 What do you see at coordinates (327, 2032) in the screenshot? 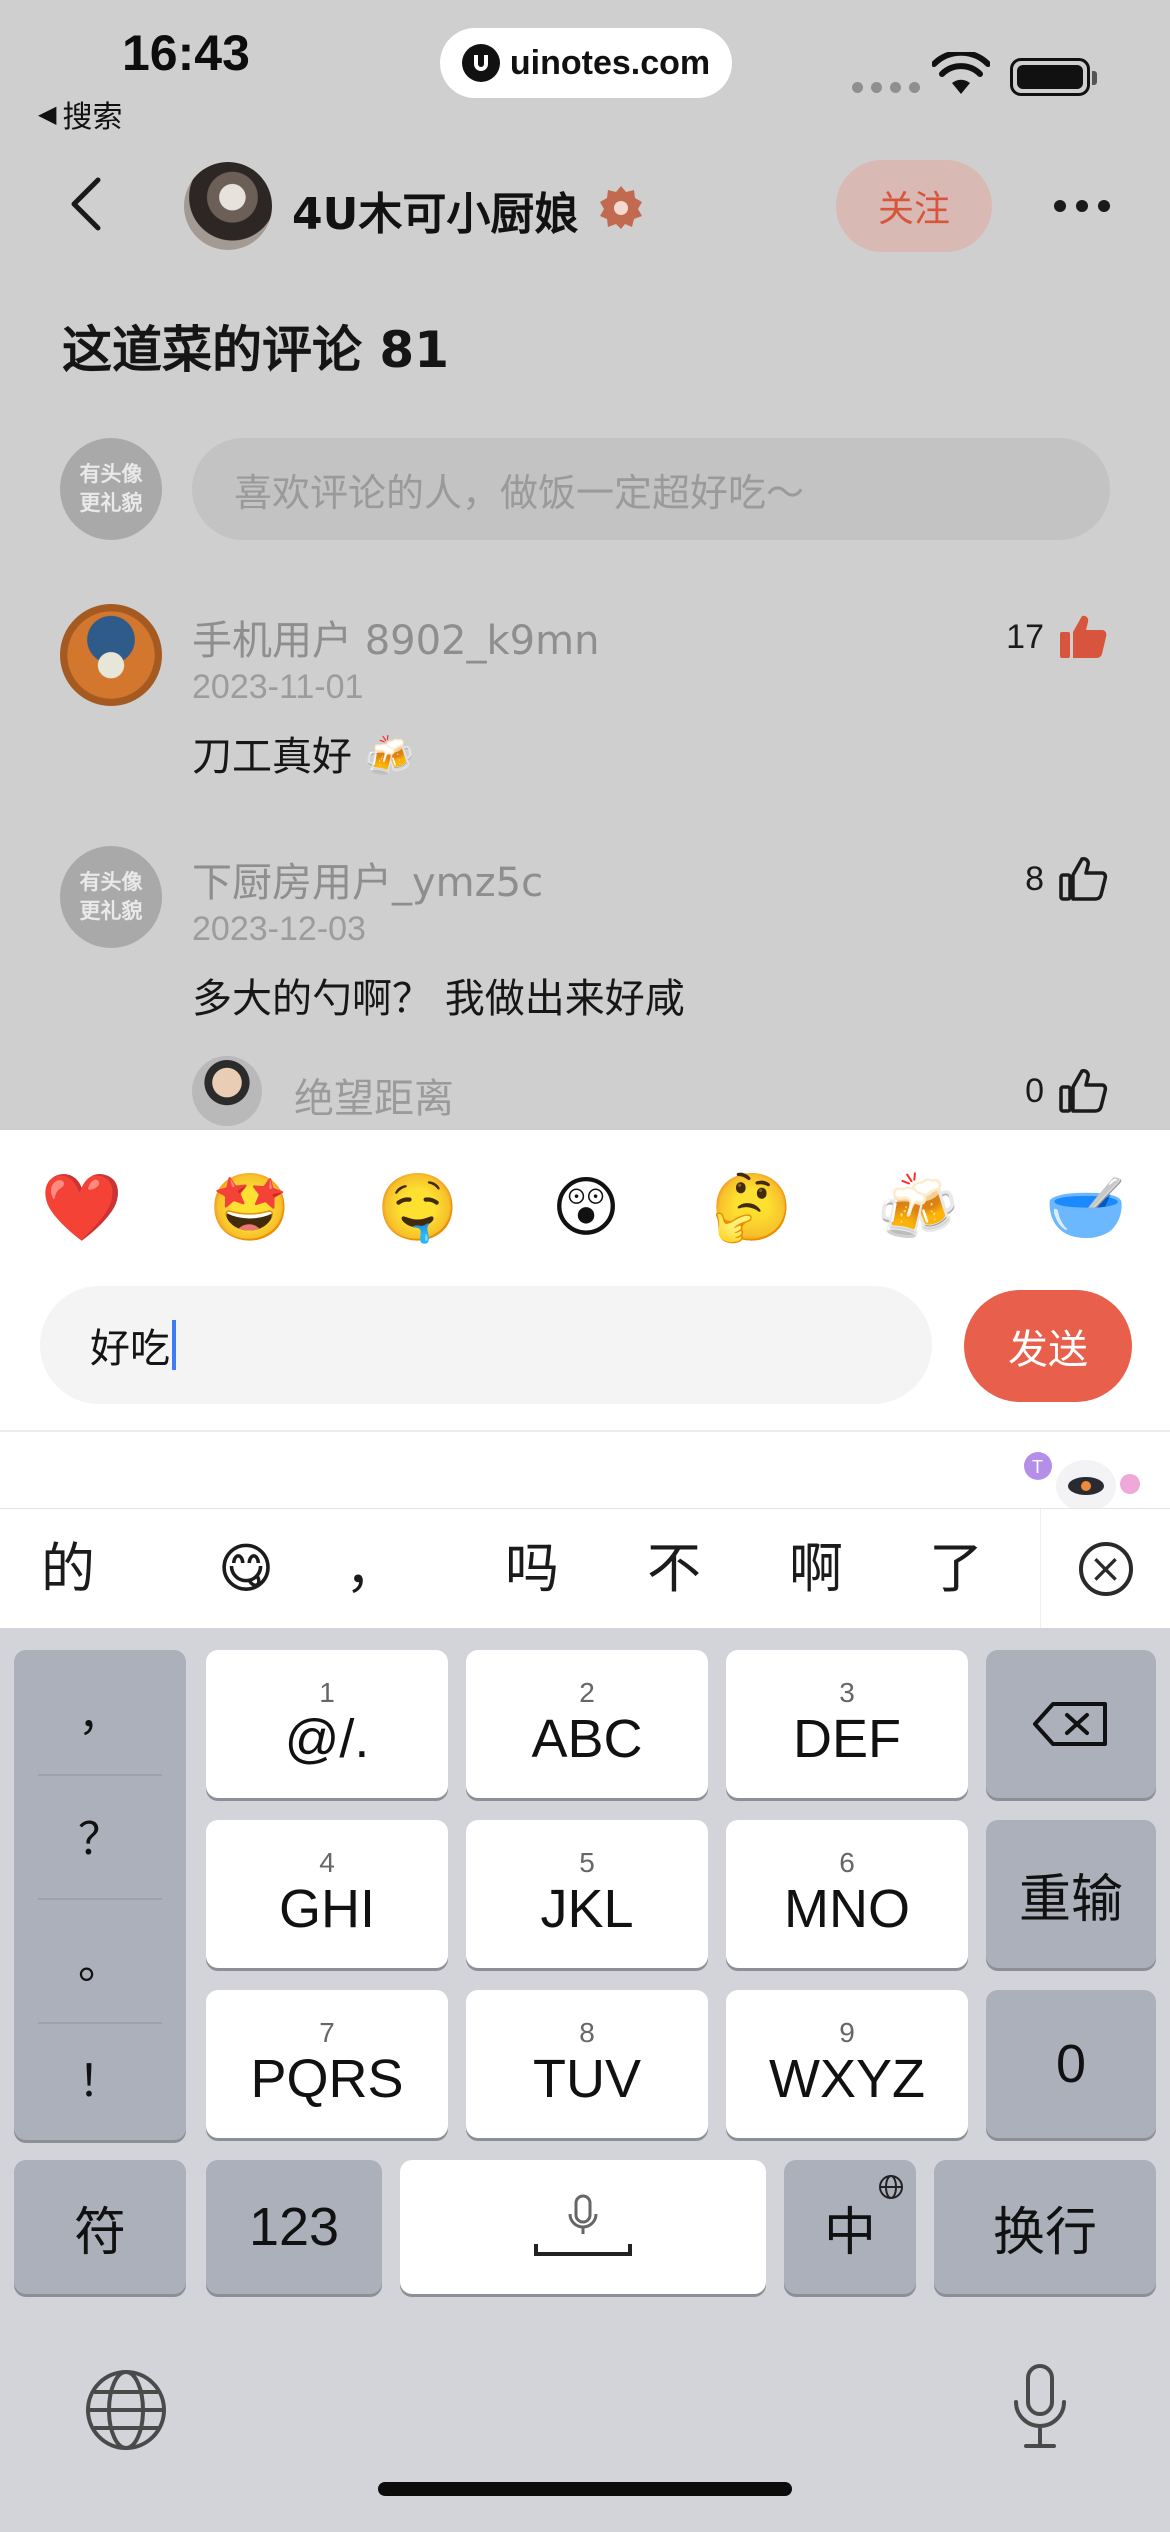
I see `key-number: 7` at bounding box center [327, 2032].